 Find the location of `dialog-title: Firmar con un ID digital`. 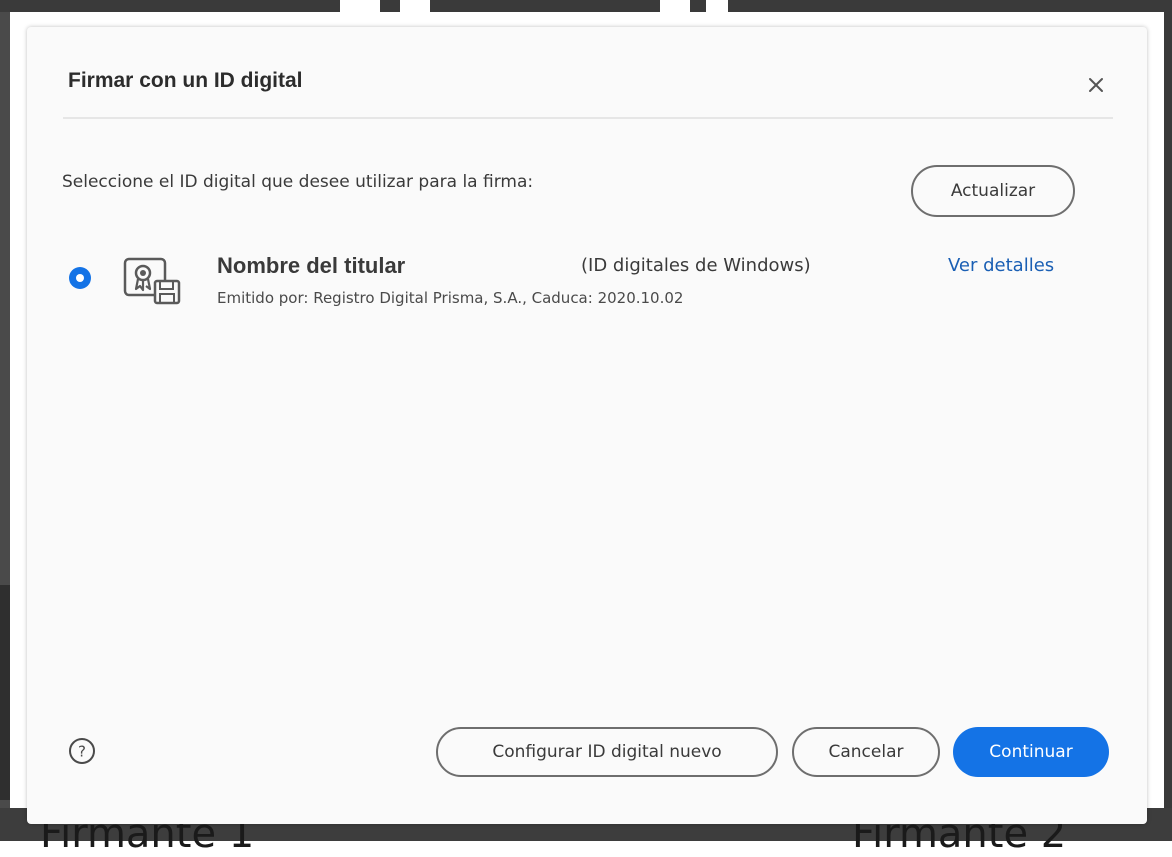

dialog-title: Firmar con un ID digital is located at coordinates (185, 80).